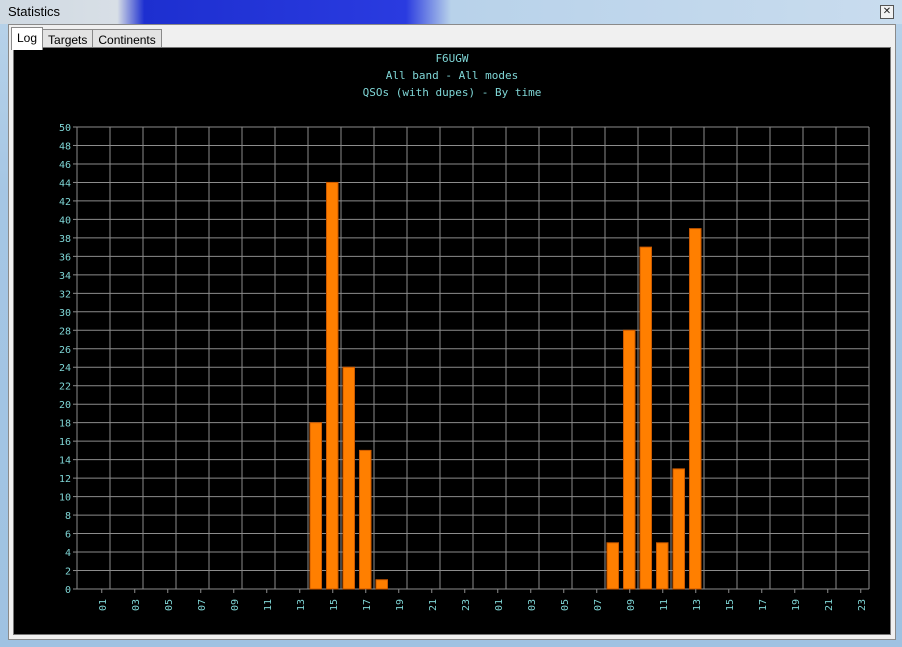 The width and height of the screenshot is (902, 647). I want to click on y-tick-label: 38, so click(65, 239).